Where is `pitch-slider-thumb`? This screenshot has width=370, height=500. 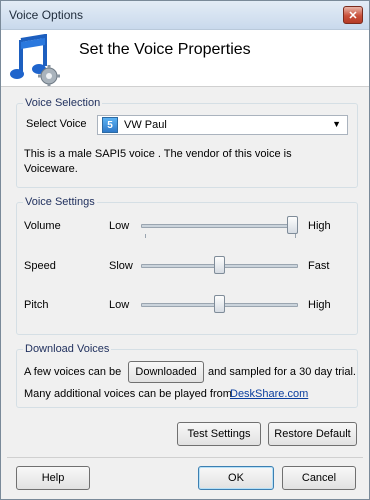 pitch-slider-thumb is located at coordinates (219, 304).